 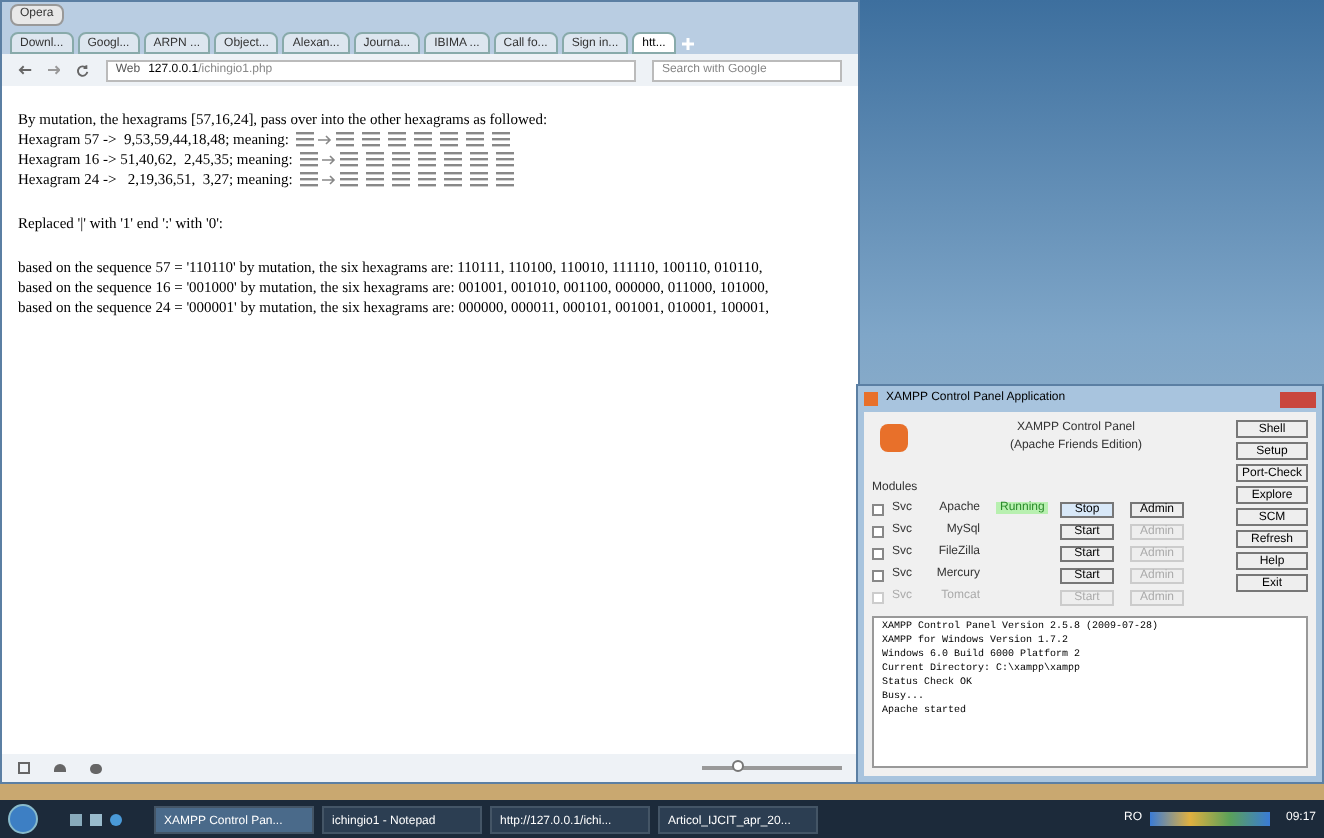 What do you see at coordinates (116, 819) in the screenshot?
I see `browser-icon` at bounding box center [116, 819].